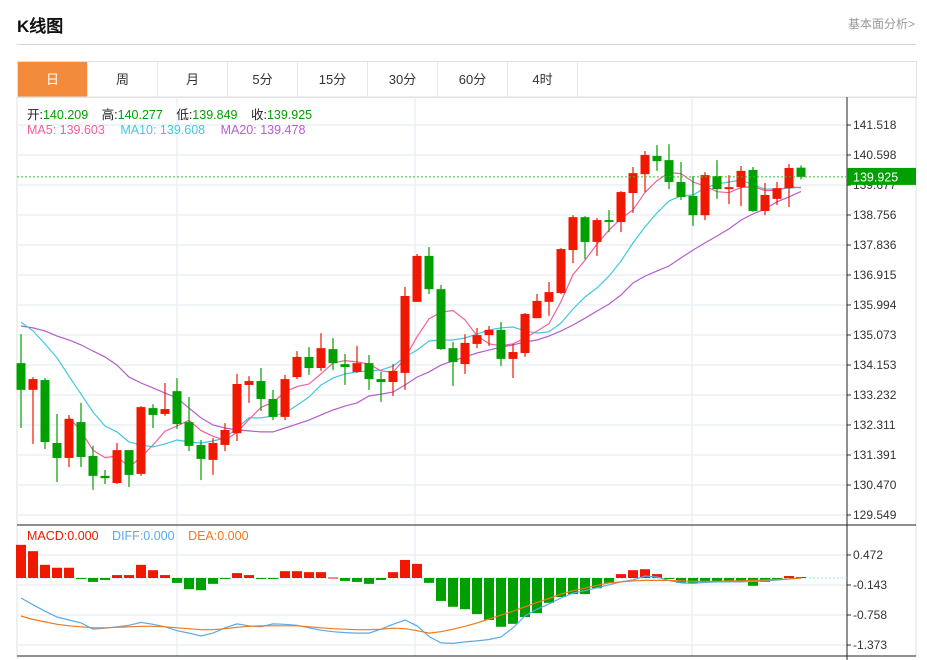 The image size is (927, 660). Describe the element at coordinates (166, 130) in the screenshot. I see `ma-legend: MA5: 139.603 MA10: 139.608 MA20: 139.478` at that location.